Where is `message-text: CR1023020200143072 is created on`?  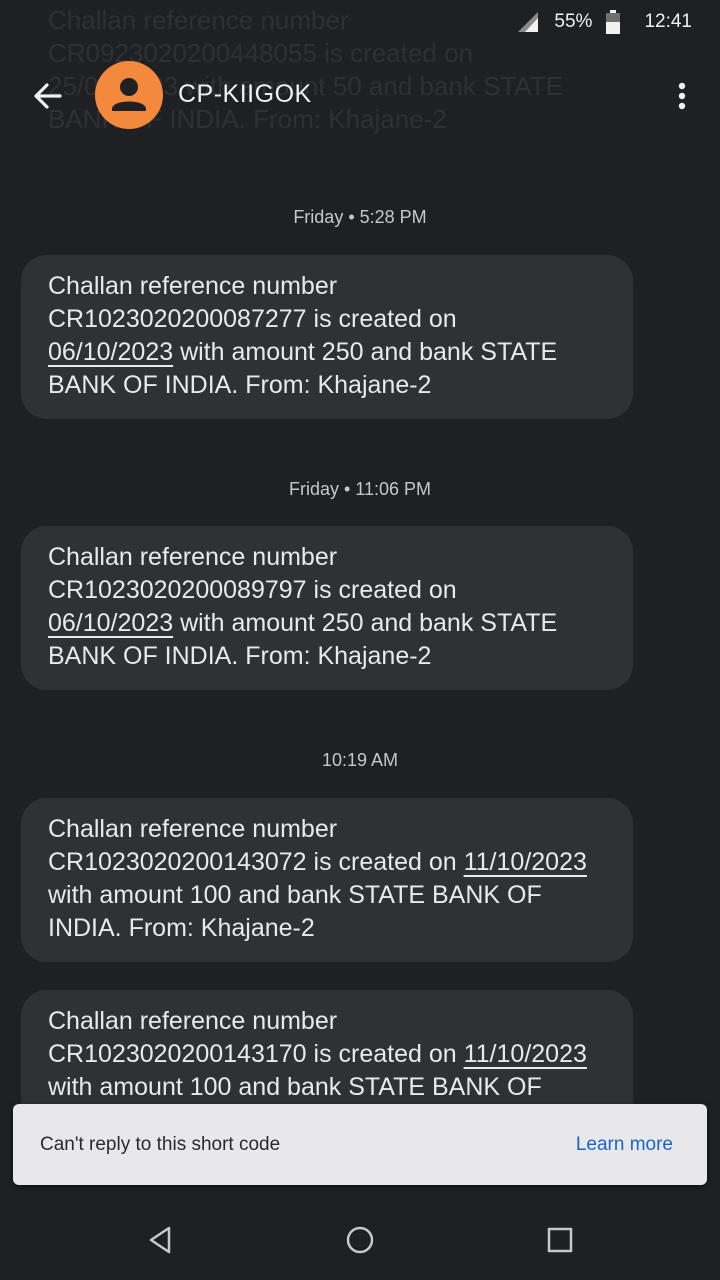 message-text: CR1023020200143072 is created on is located at coordinates (256, 862).